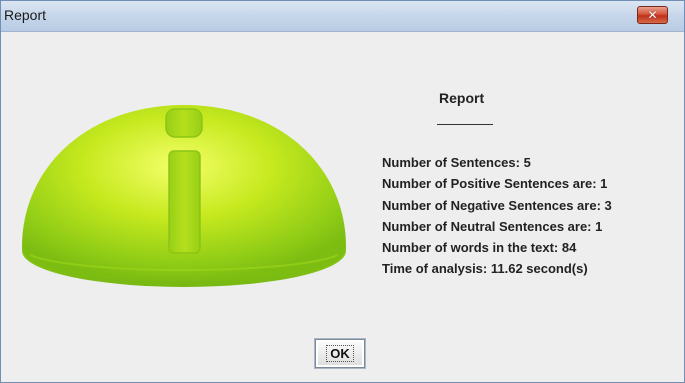  I want to click on close-button: ✕, so click(652, 15).